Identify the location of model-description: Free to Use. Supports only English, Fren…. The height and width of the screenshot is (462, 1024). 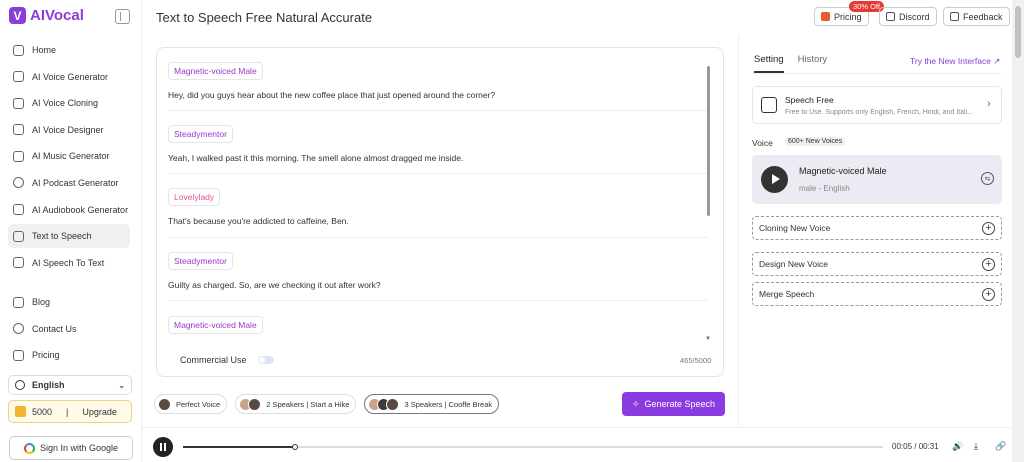
(879, 112).